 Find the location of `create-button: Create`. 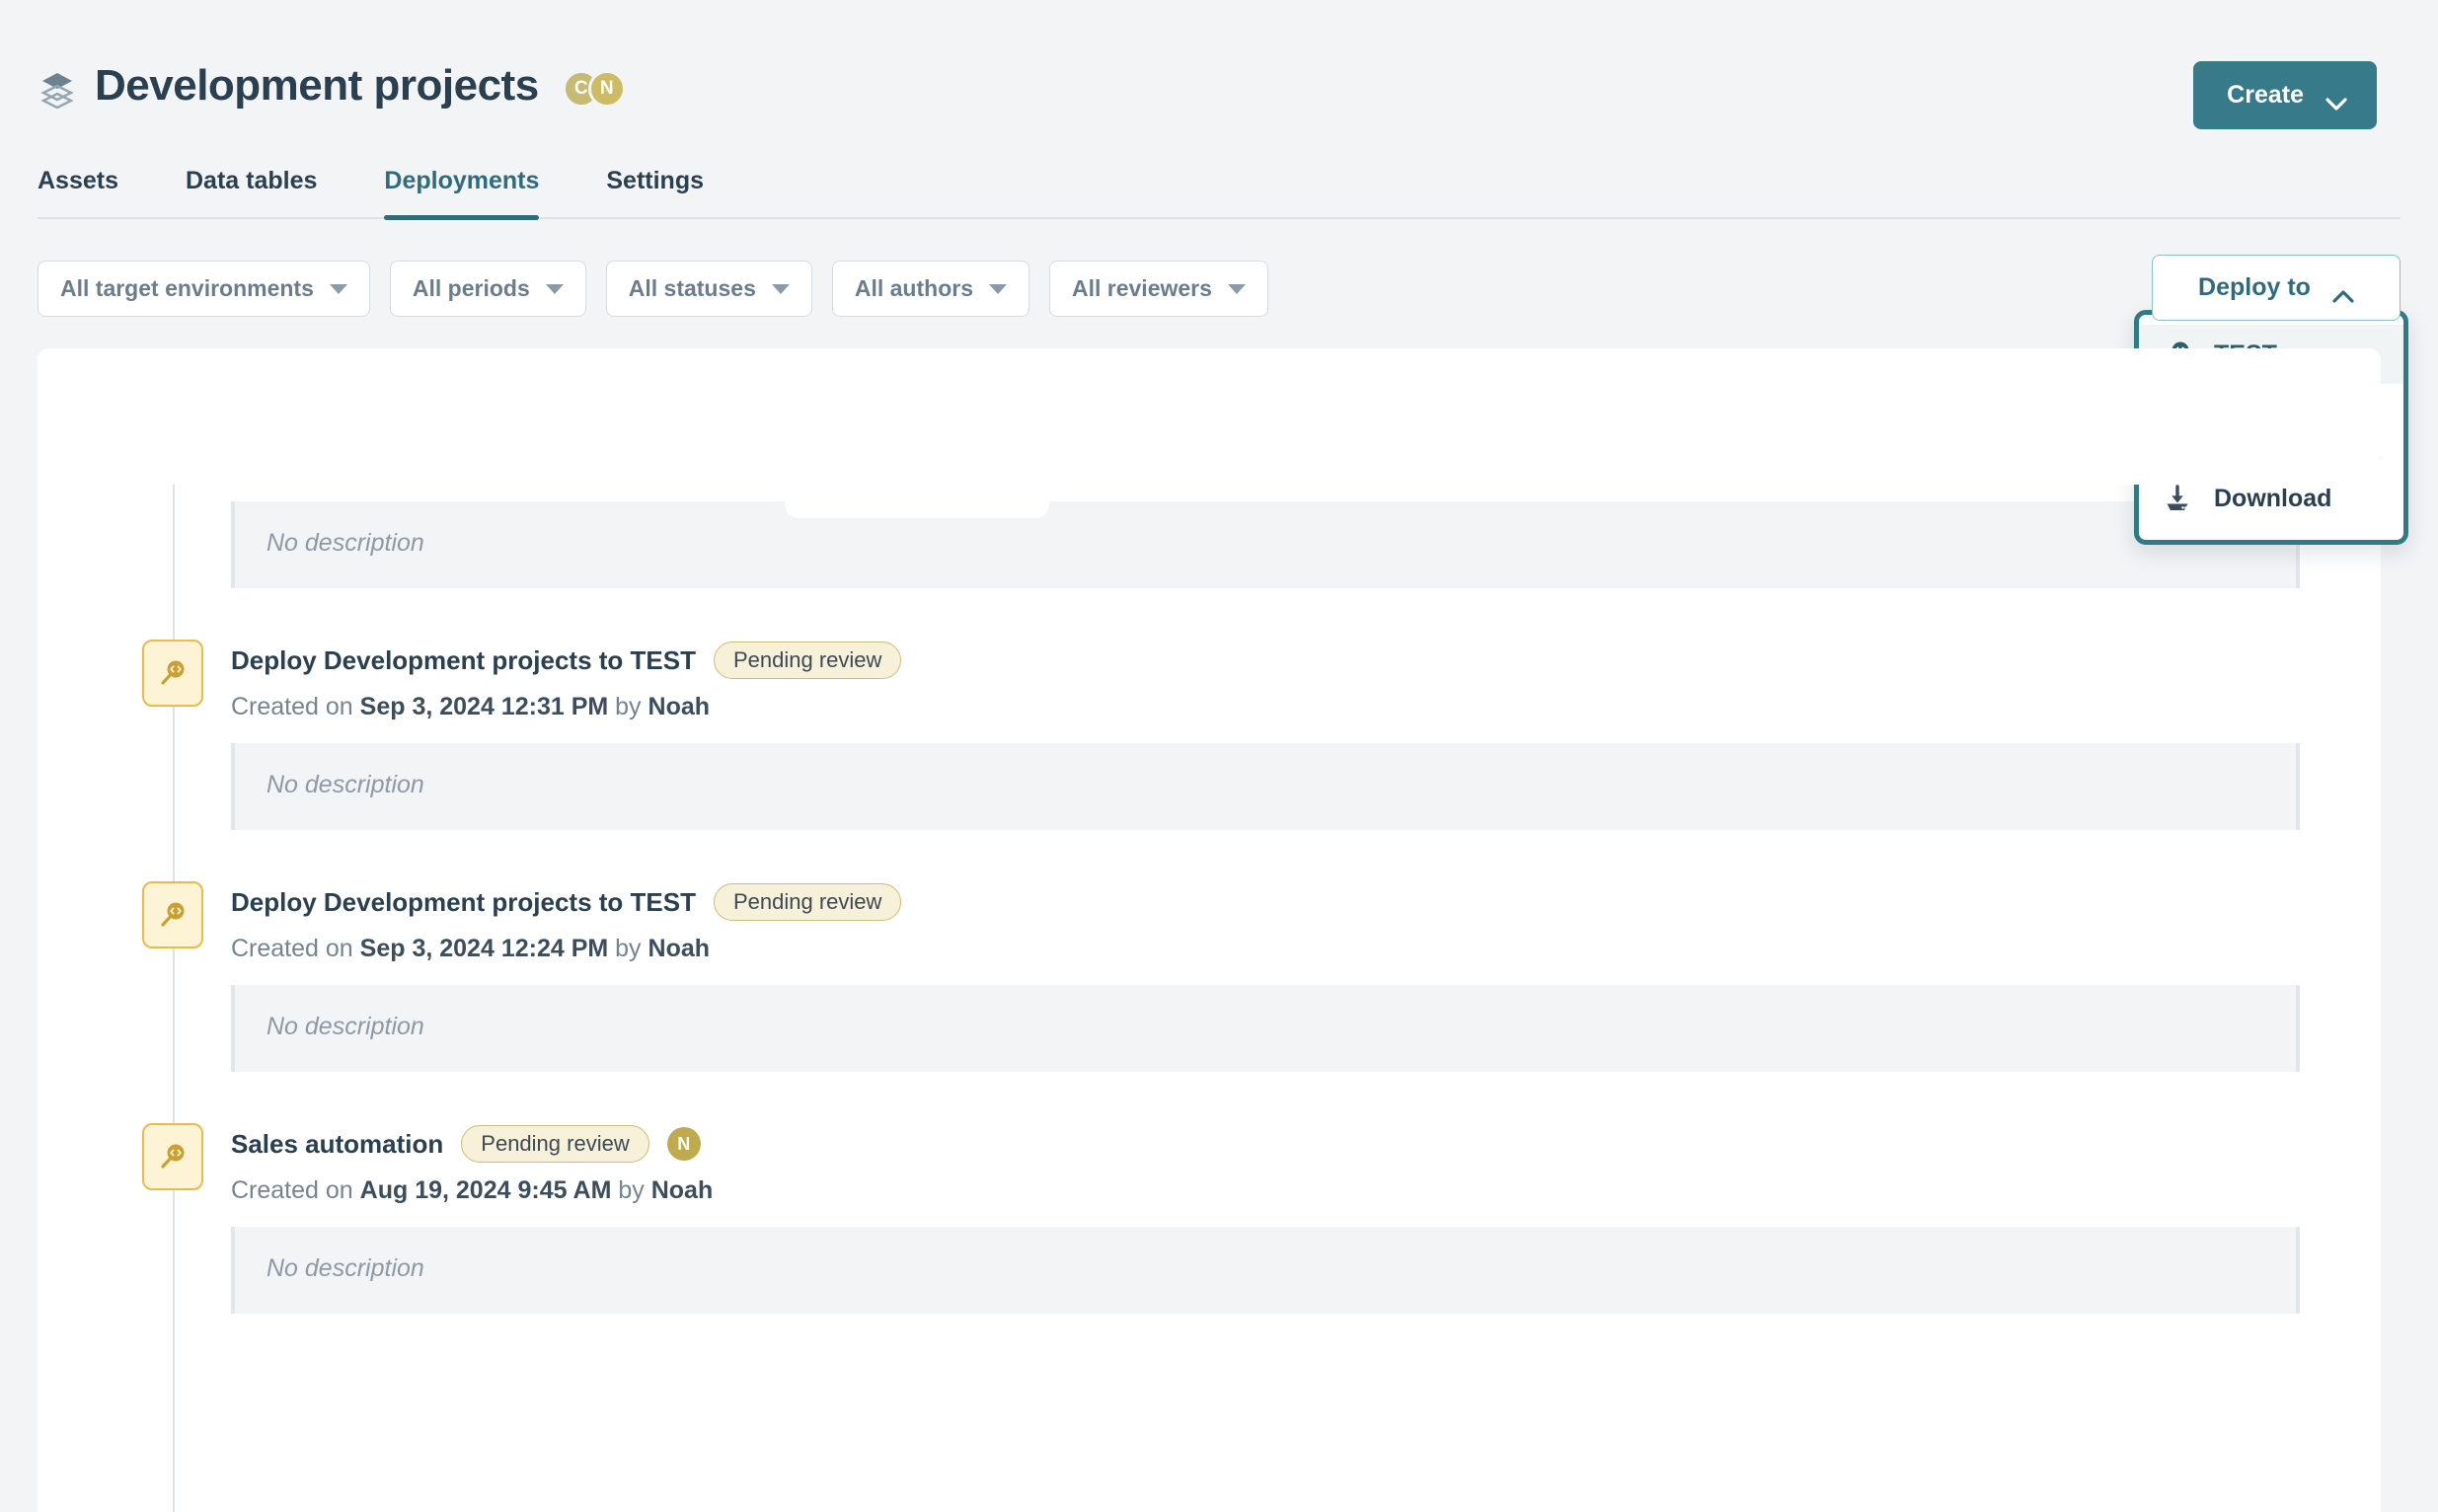

create-button: Create is located at coordinates (2285, 95).